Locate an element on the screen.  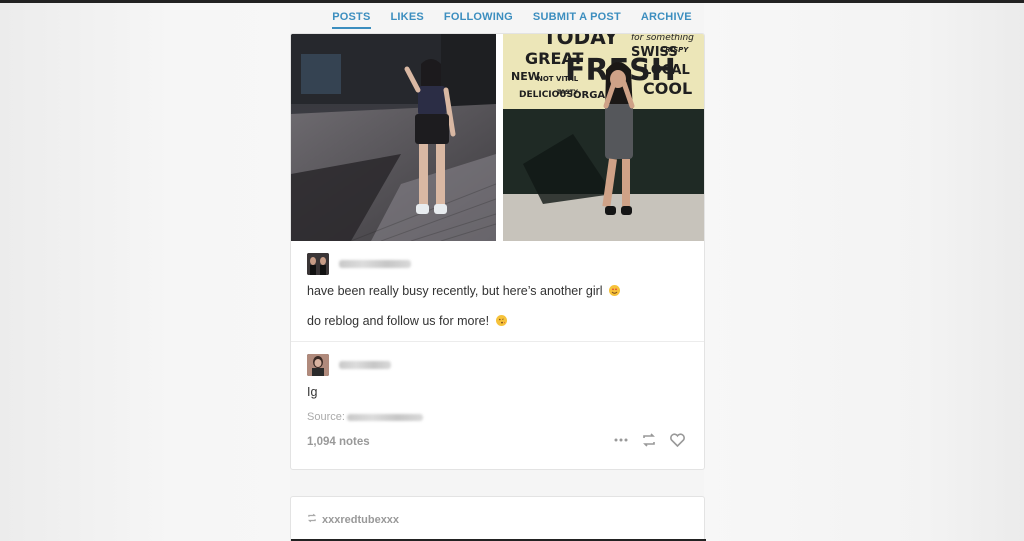
notes-count: 1,094 notes is located at coordinates (338, 442).